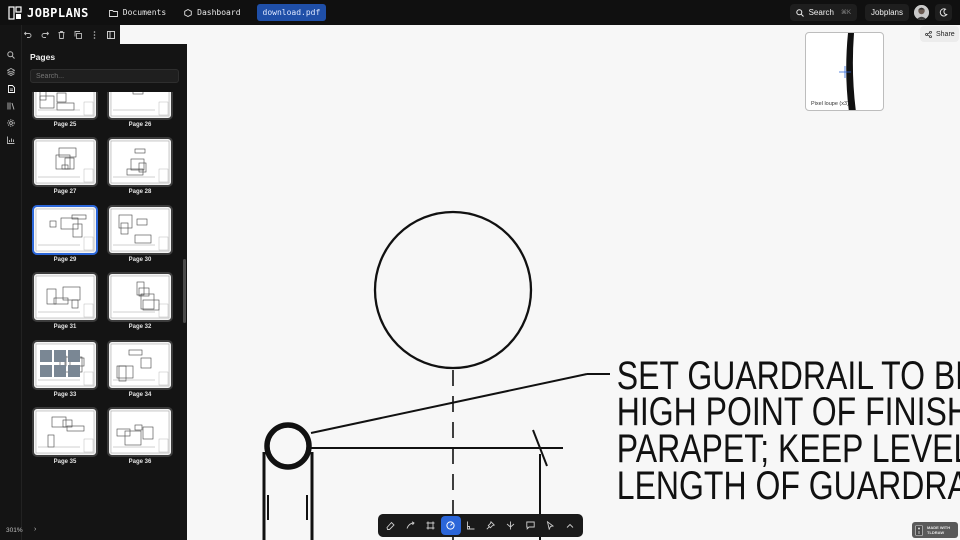 This screenshot has width=960, height=540. Describe the element at coordinates (113, 13) in the screenshot. I see `folder-icon` at that location.